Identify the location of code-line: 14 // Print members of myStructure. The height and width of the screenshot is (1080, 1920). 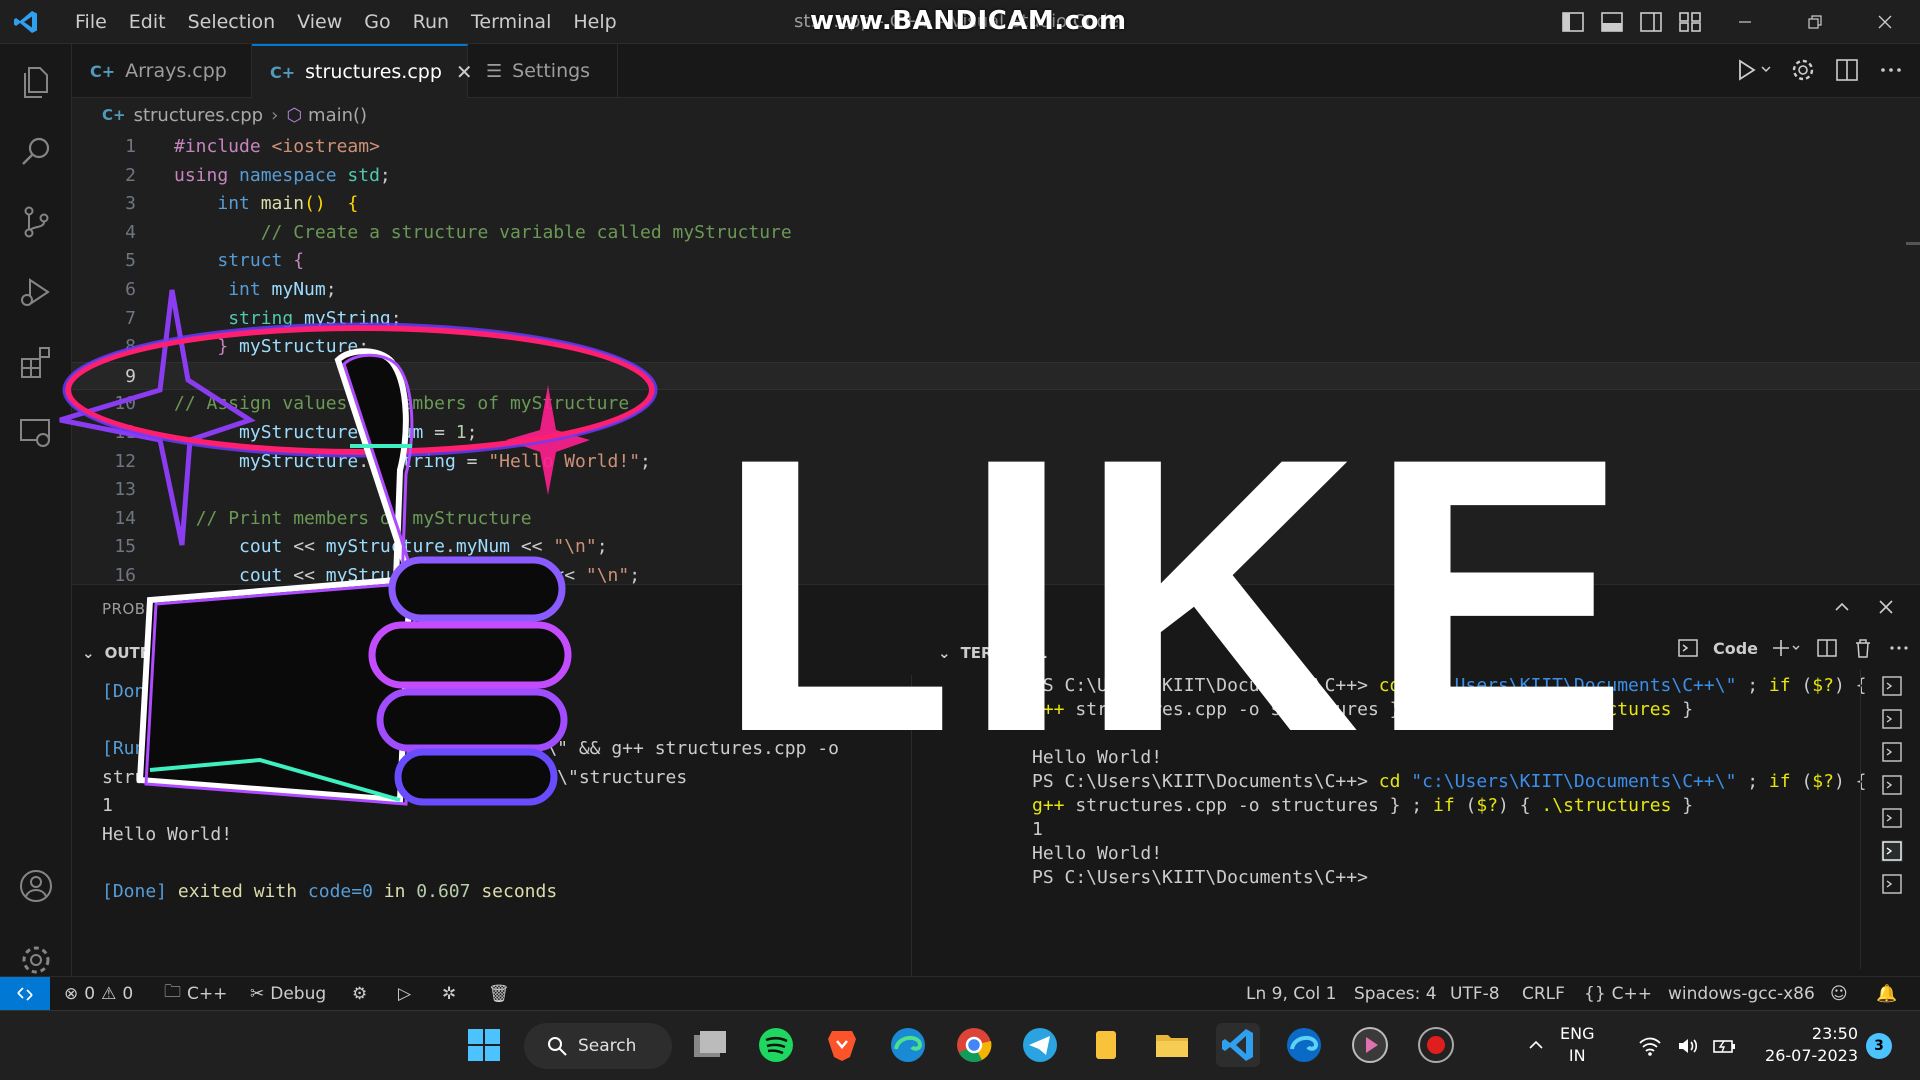
(996, 519).